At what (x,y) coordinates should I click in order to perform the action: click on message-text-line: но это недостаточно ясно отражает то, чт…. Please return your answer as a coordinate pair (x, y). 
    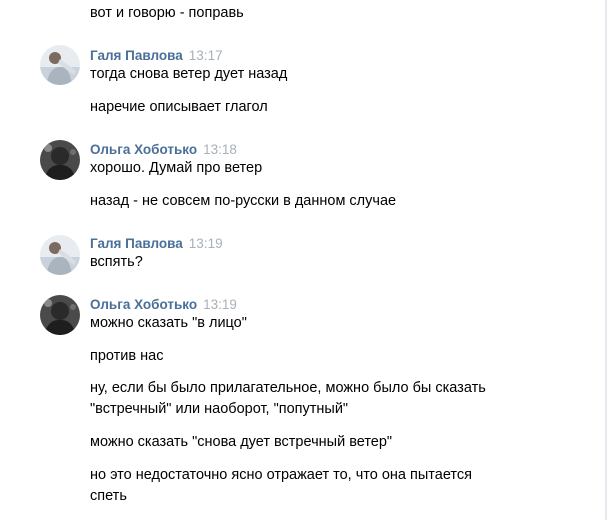
    Looking at the image, I should click on (281, 475).